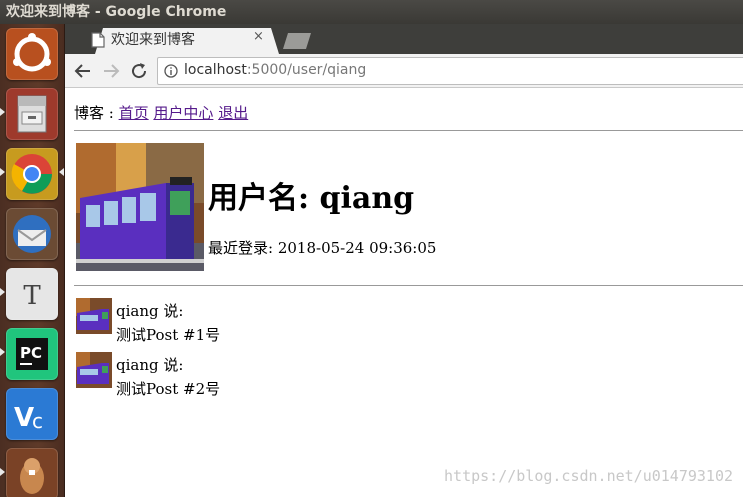  Describe the element at coordinates (215, 70) in the screenshot. I see `url-host: localhost` at that location.